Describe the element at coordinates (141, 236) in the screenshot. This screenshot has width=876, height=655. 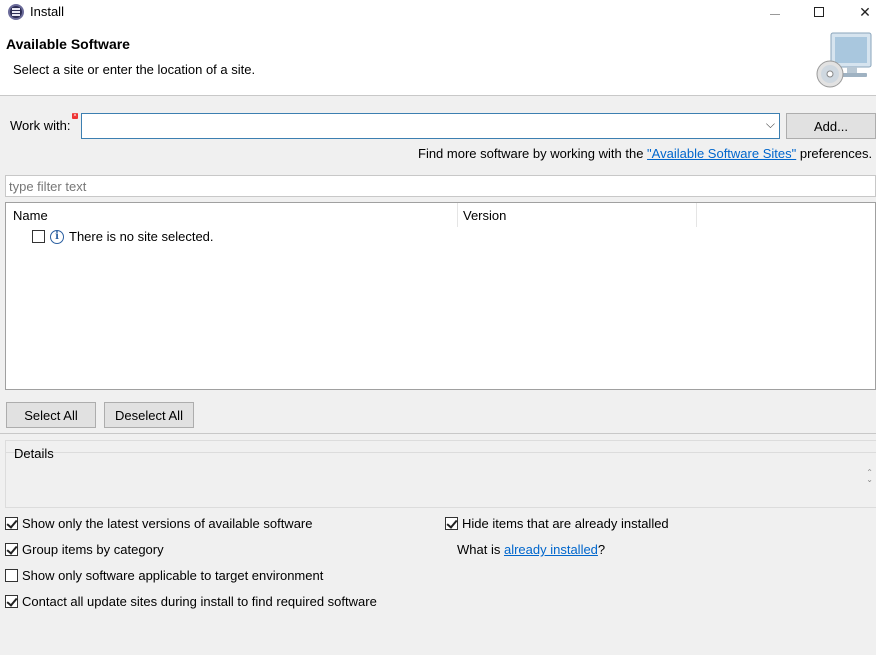
I see `row-label: There is no site selected.` at that location.